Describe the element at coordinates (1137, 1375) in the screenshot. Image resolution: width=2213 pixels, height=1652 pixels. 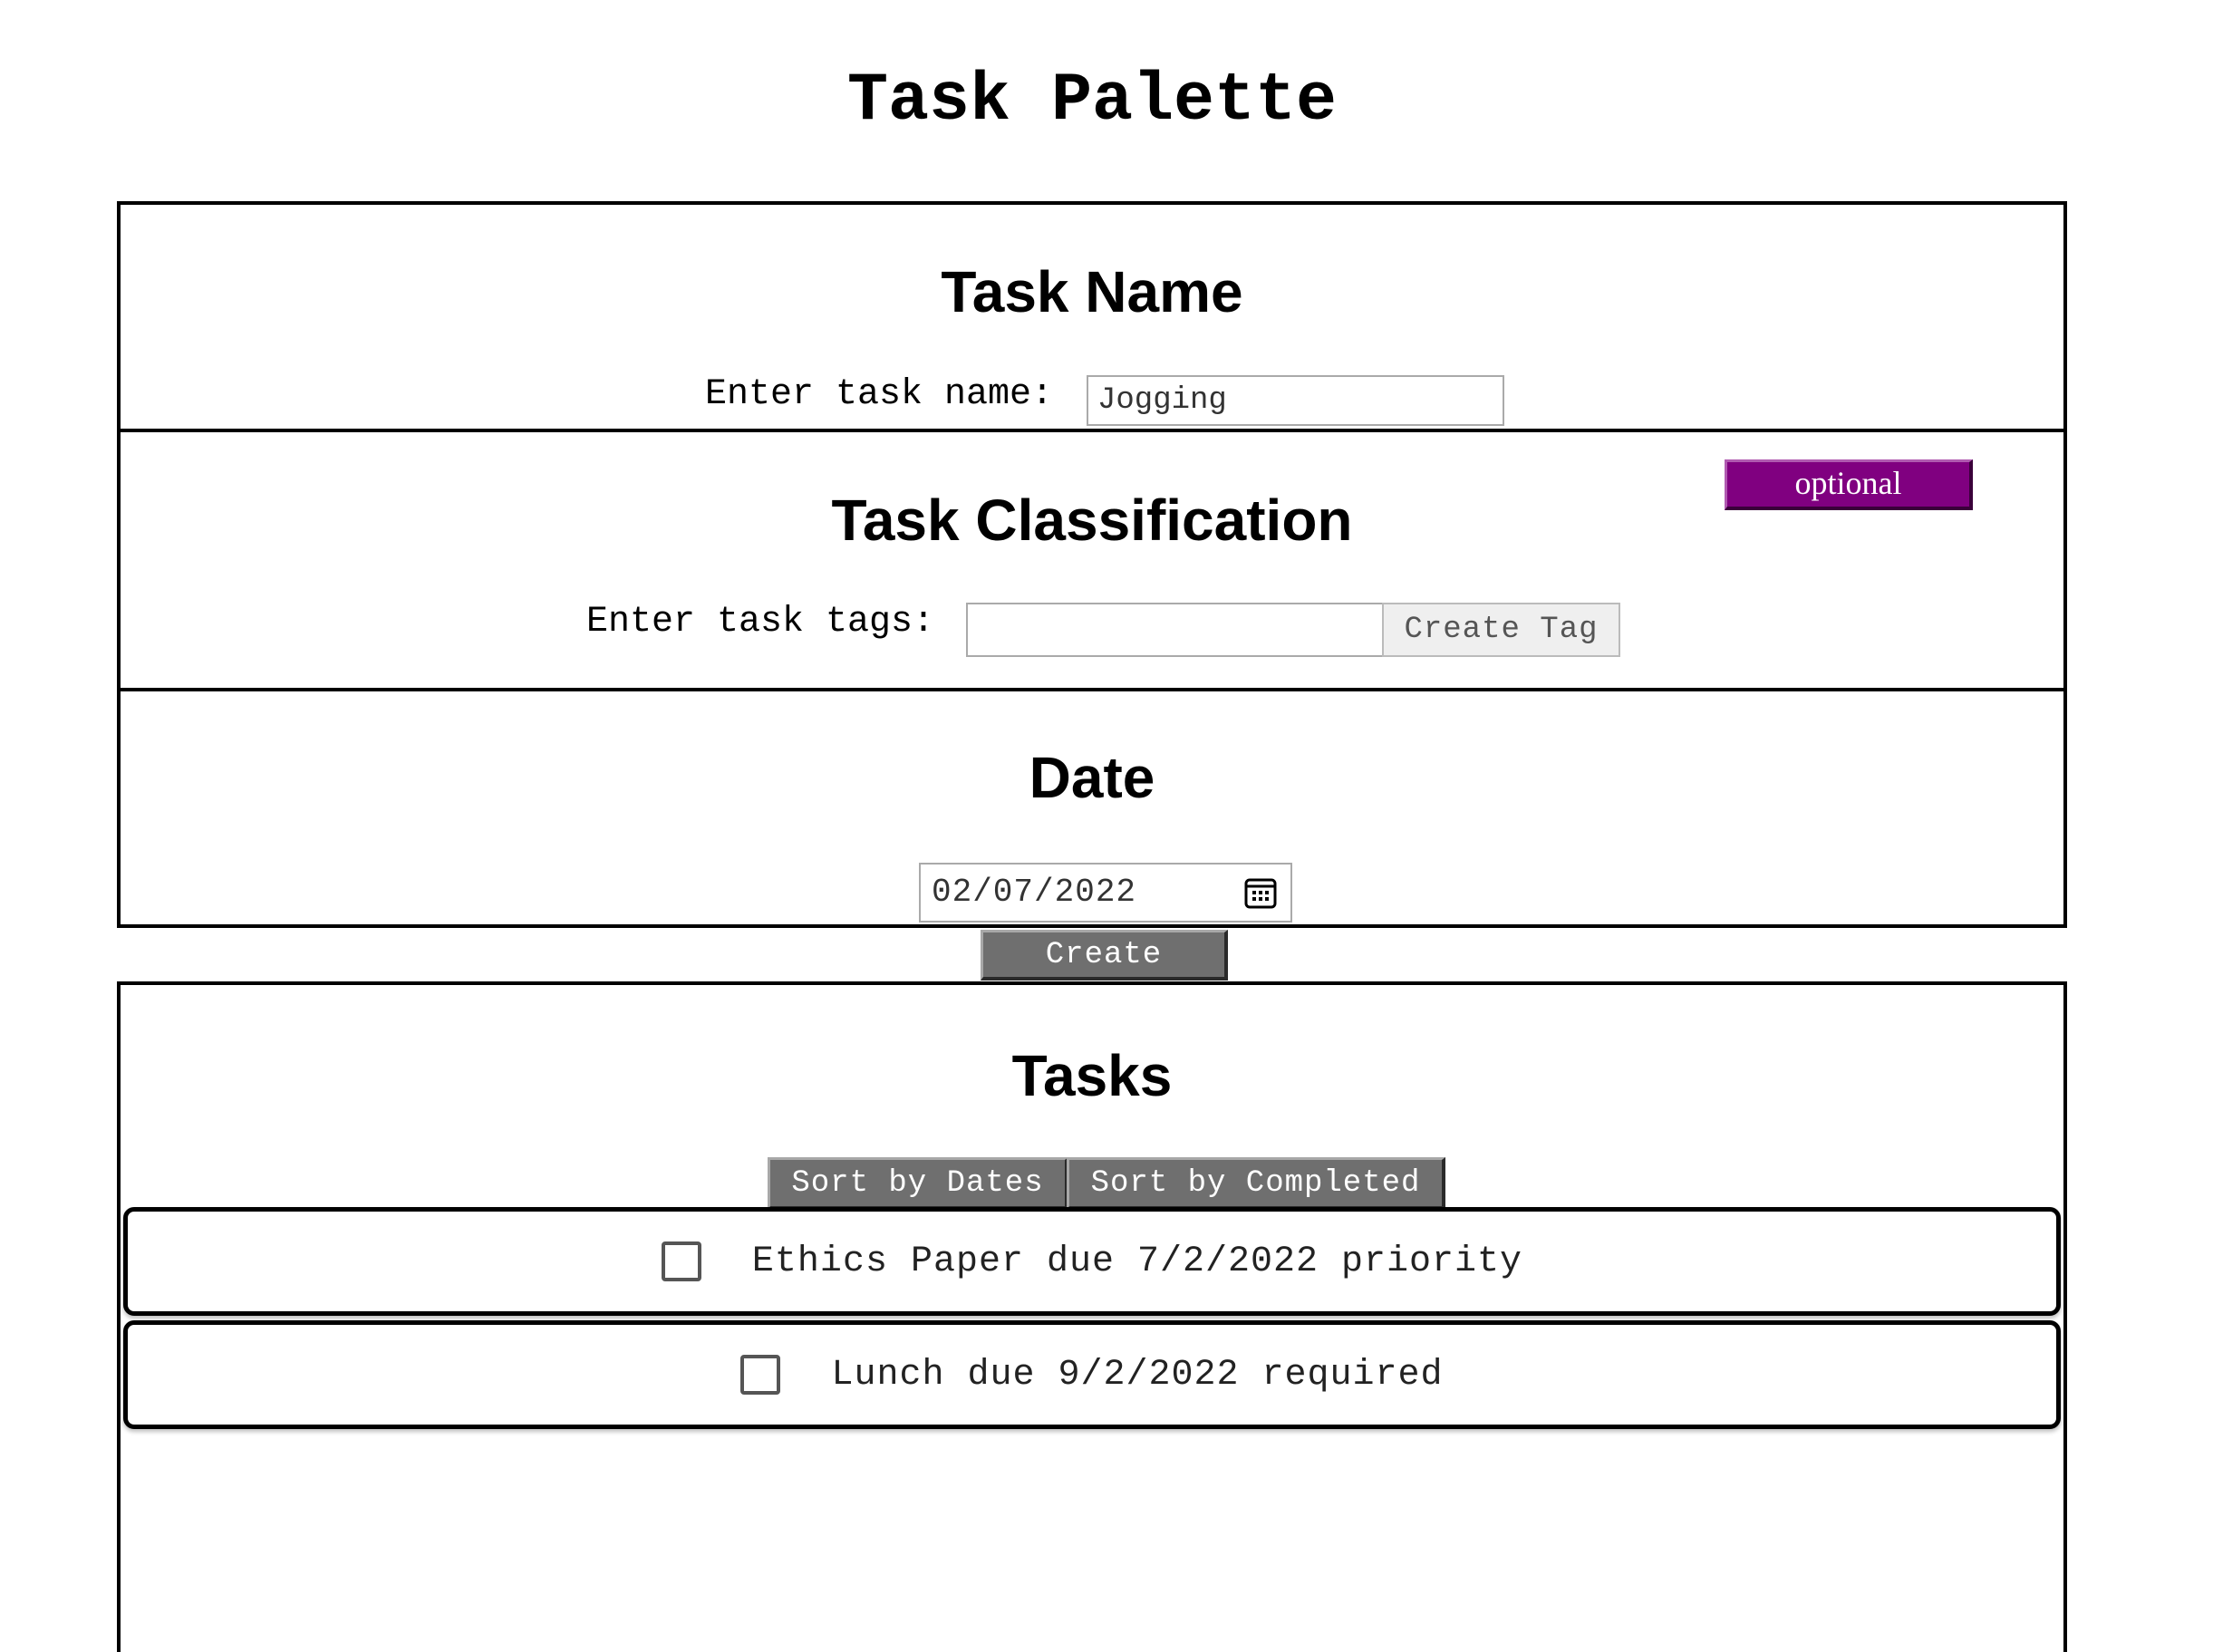
I see `task-text: Lunch due 9/2/2022 required` at that location.